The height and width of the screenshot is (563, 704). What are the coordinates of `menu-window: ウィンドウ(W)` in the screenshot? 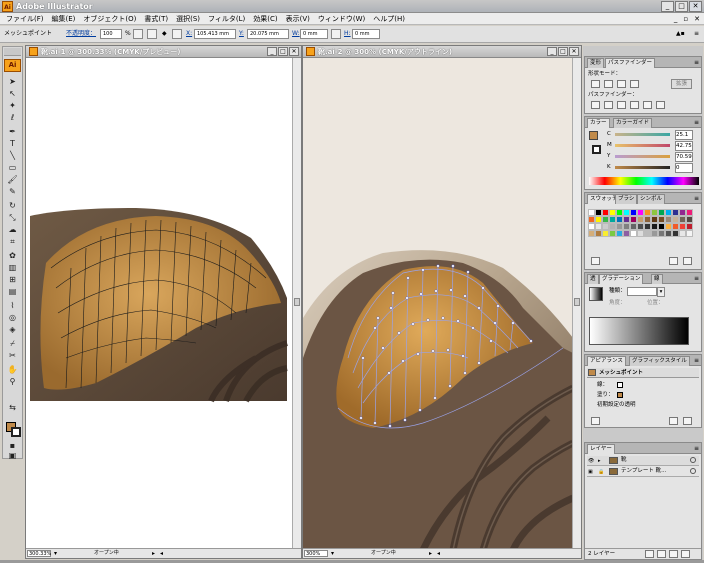 It's located at (341, 19).